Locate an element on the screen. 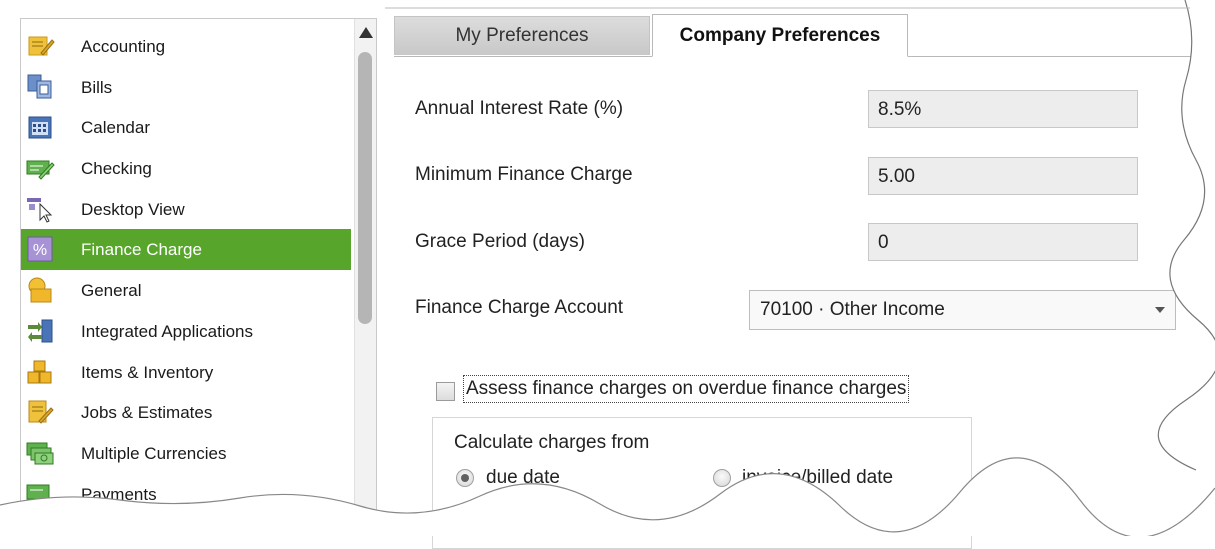 Image resolution: width=1215 pixels, height=549 pixels. sidebar-item-label: Accounting is located at coordinates (123, 46).